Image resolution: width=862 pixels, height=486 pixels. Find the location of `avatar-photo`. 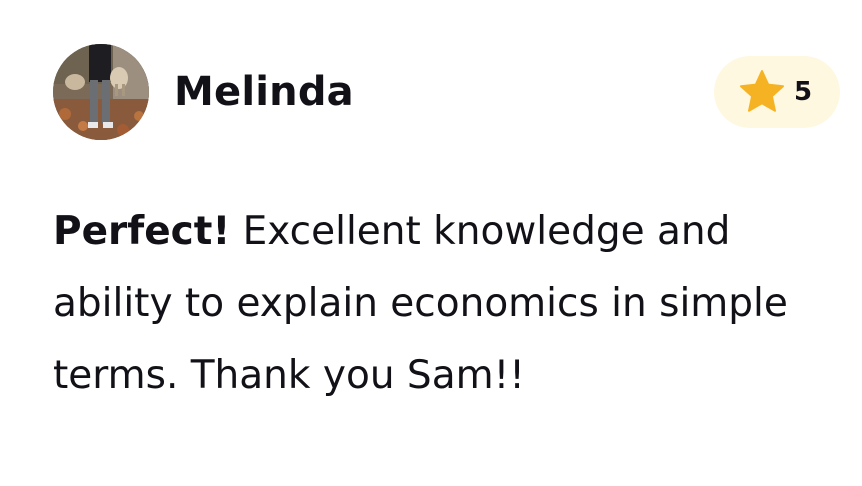

avatar-photo is located at coordinates (101, 92).